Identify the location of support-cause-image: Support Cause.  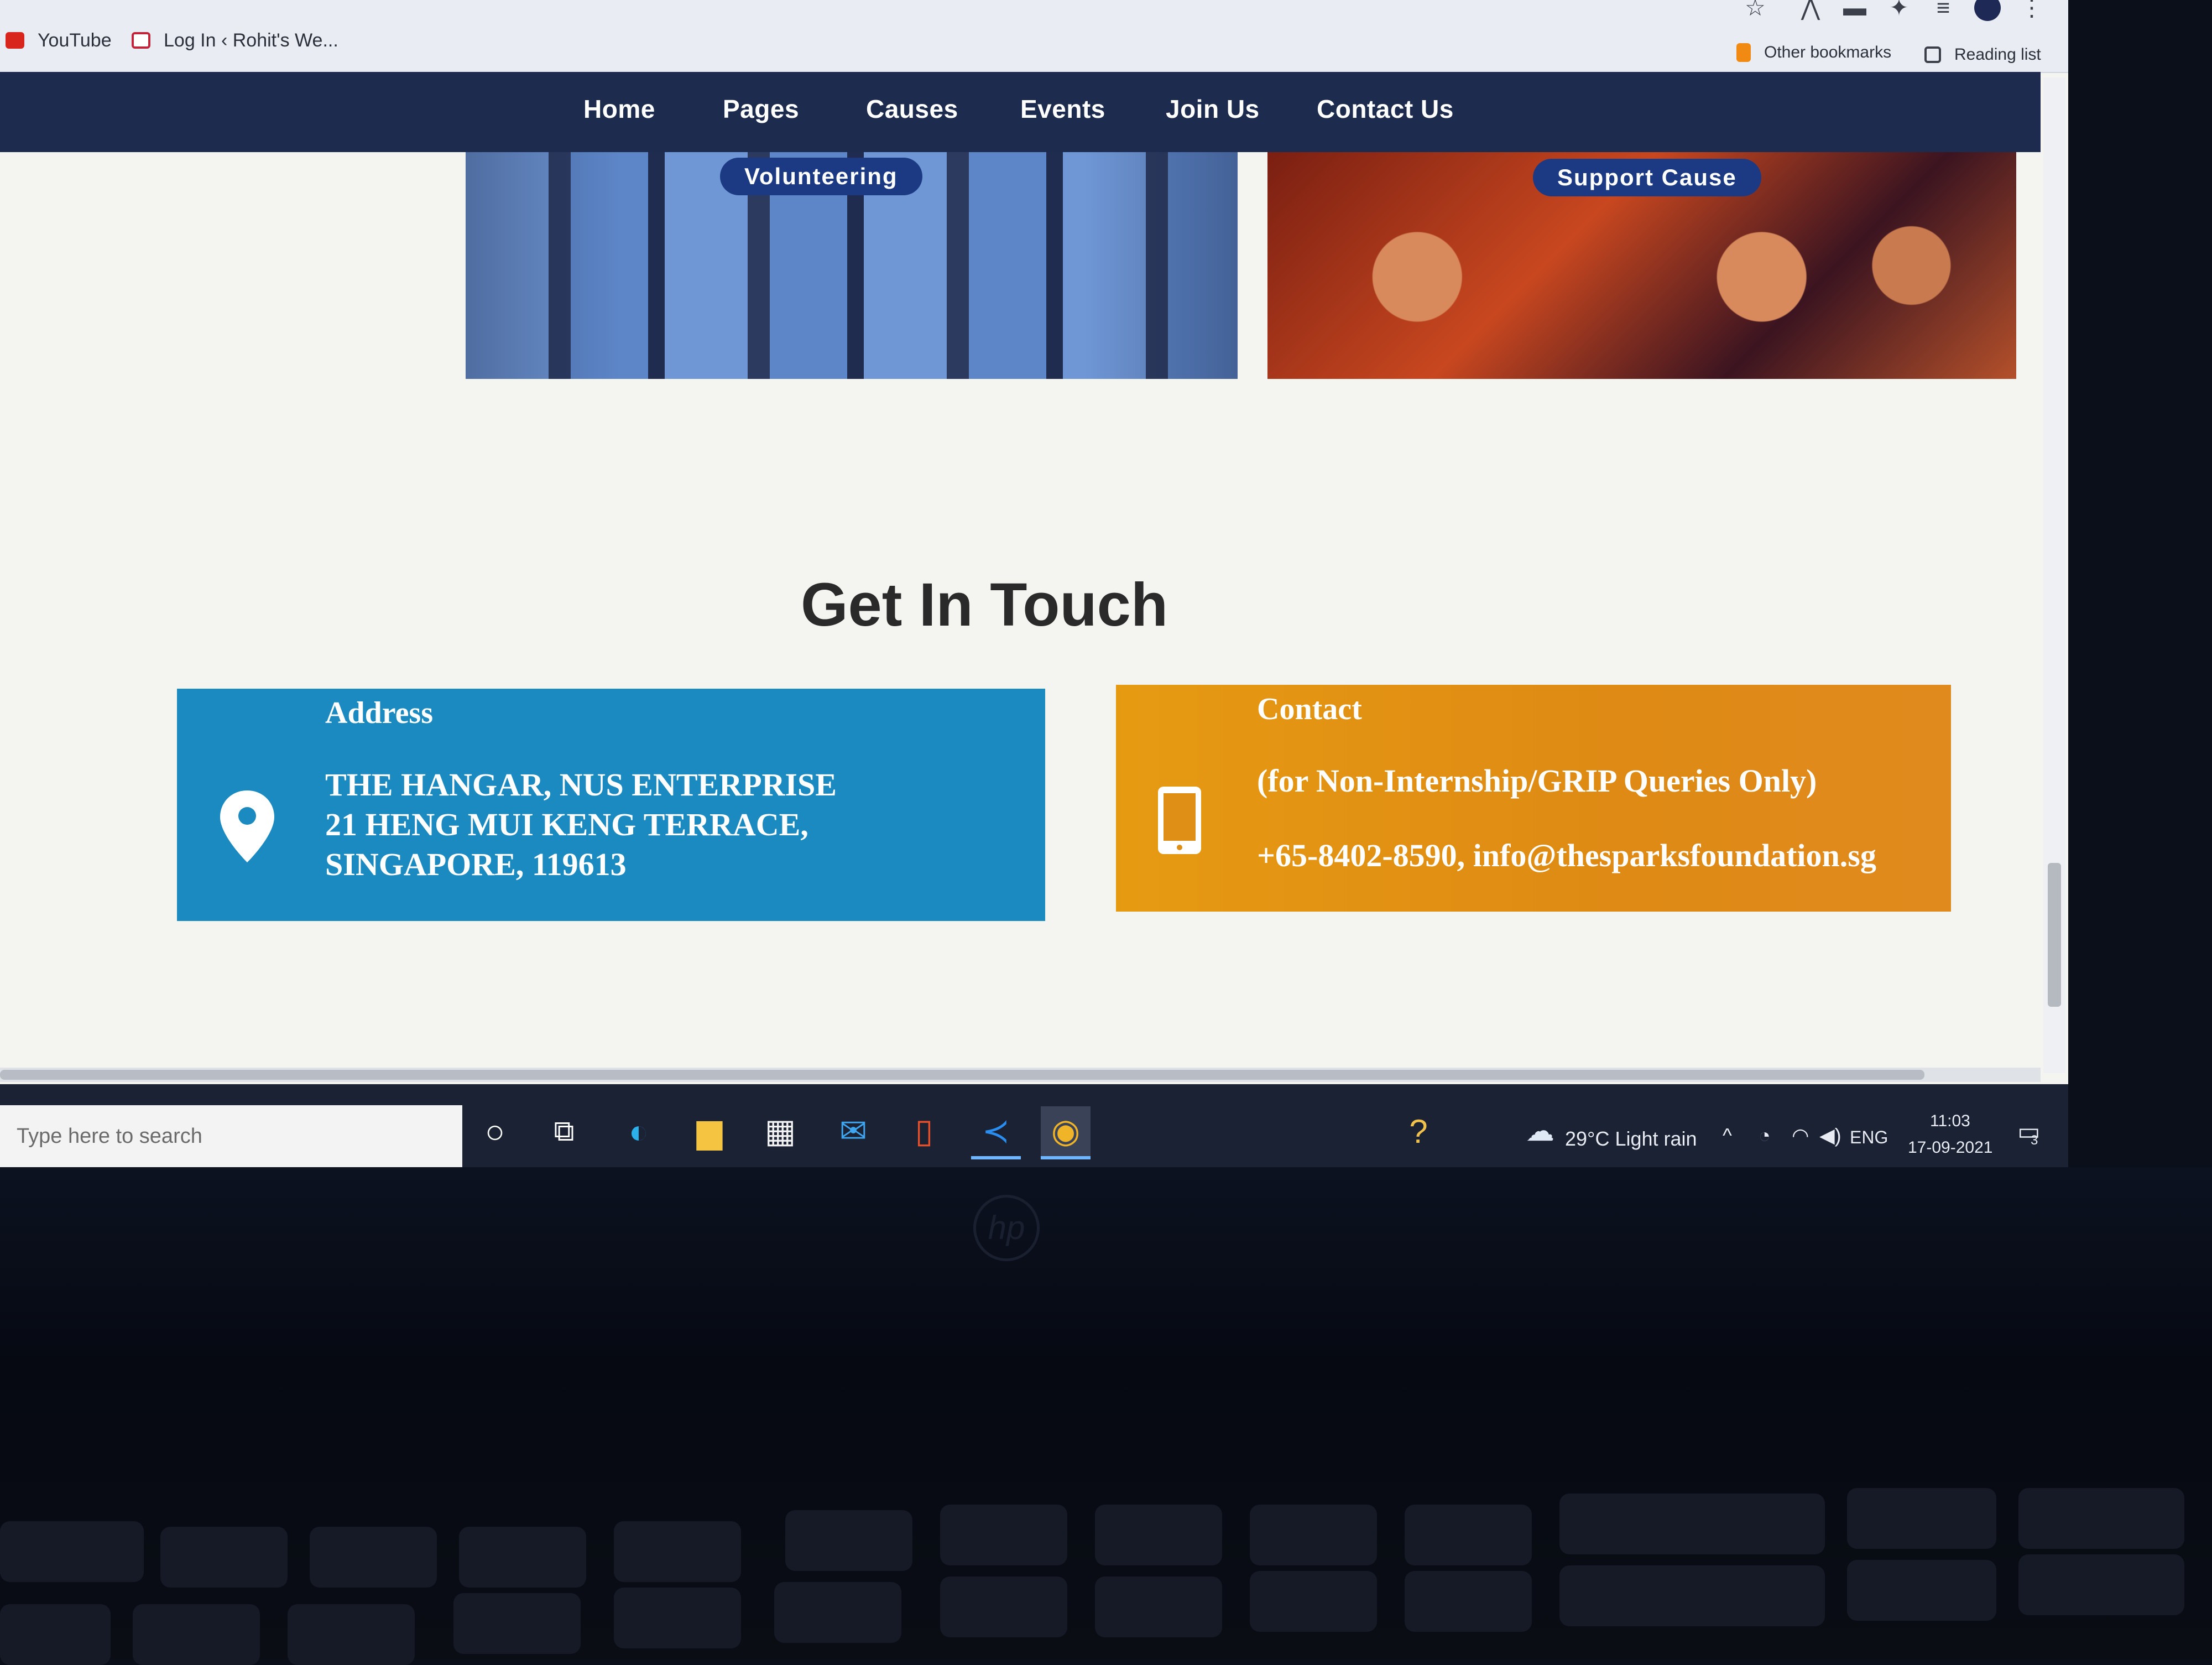
(1642, 265).